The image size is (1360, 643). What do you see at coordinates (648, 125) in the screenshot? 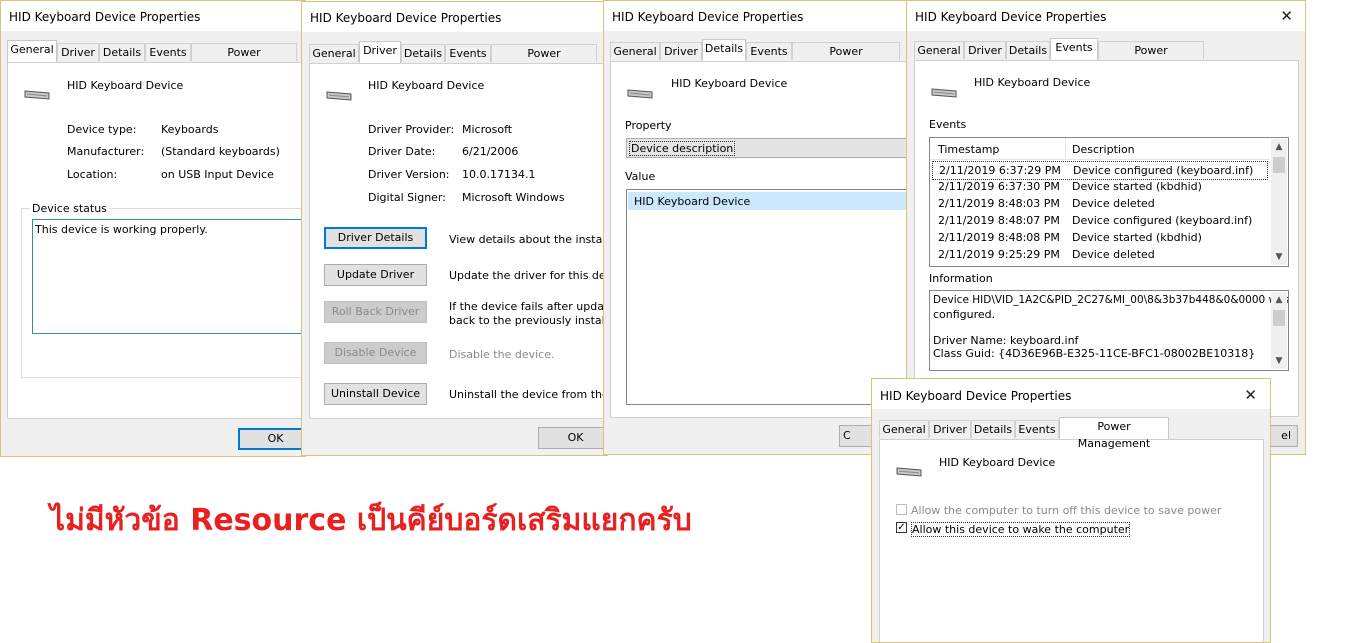
I see `property-label: Property` at bounding box center [648, 125].